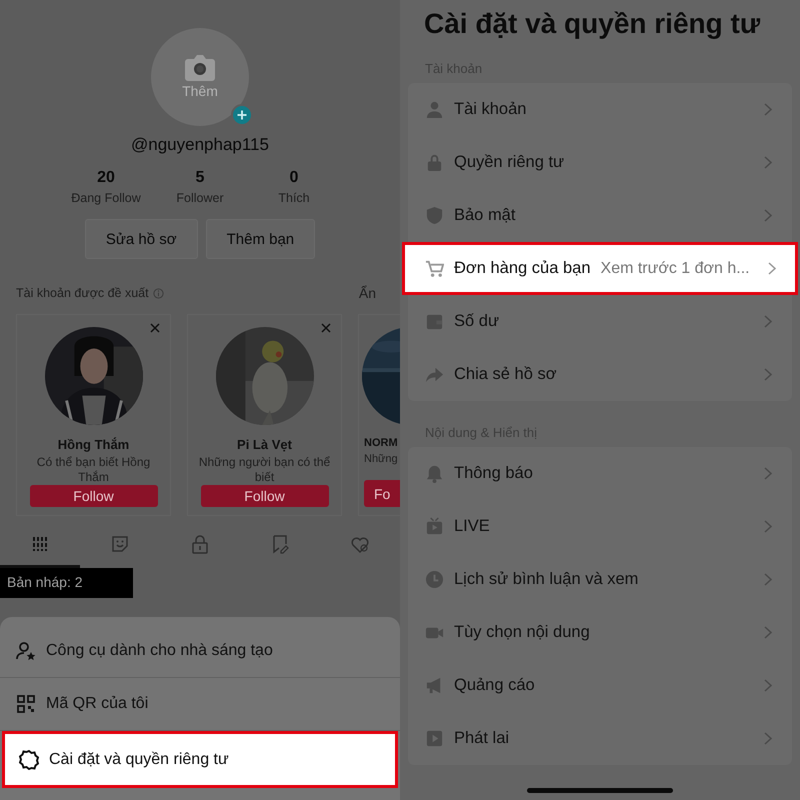 This screenshot has height=800, width=800. What do you see at coordinates (381, 443) in the screenshot?
I see `account-name: NORM` at bounding box center [381, 443].